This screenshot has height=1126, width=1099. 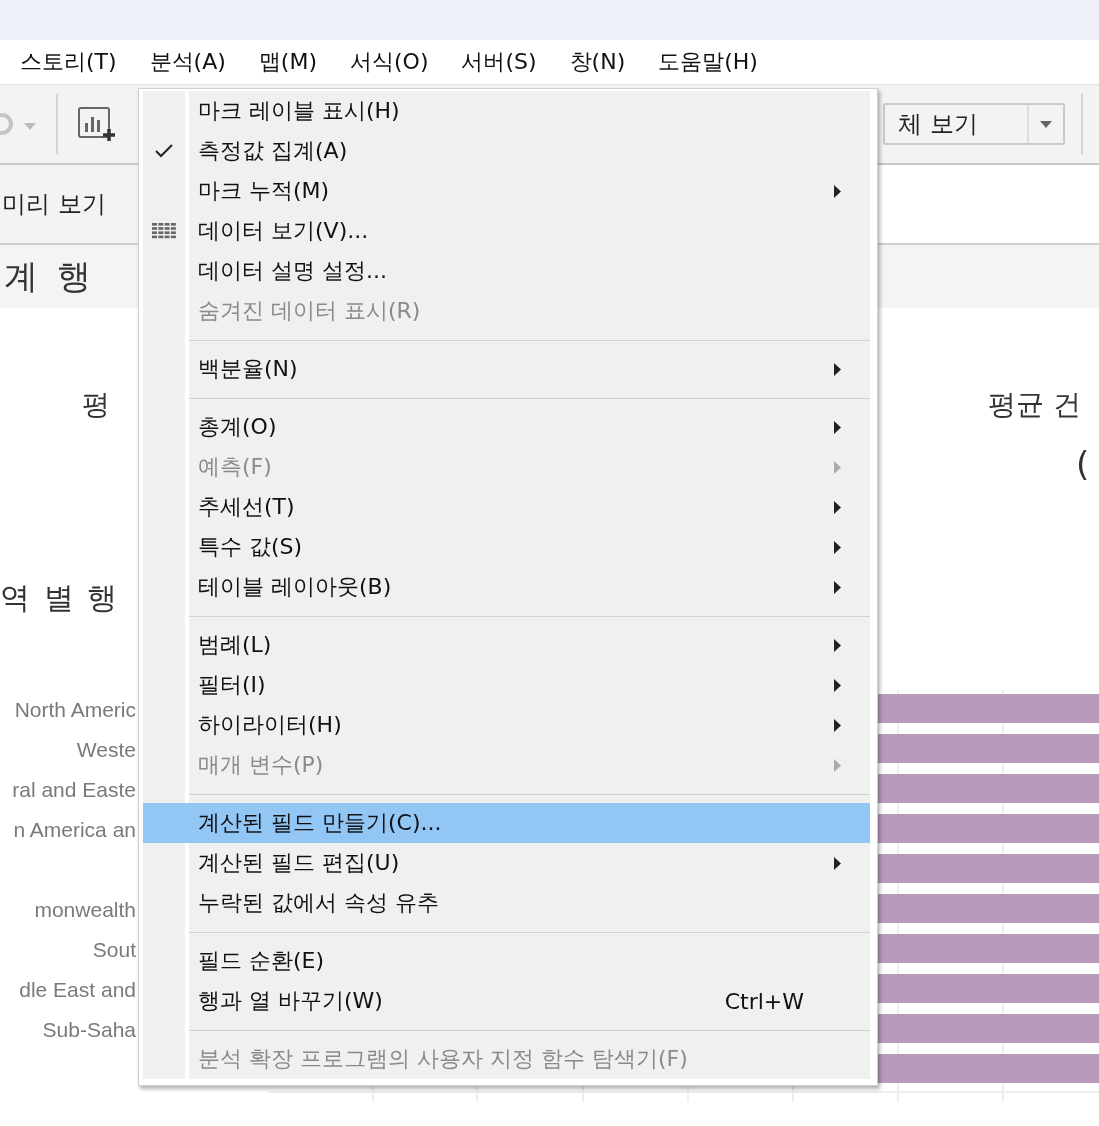 What do you see at coordinates (506, 961) in the screenshot?
I see `menu-item: 필드 순환(E)` at bounding box center [506, 961].